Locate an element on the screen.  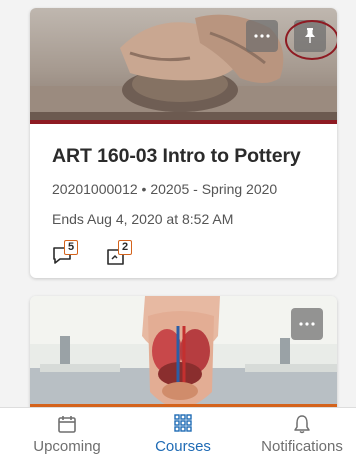
assignments-count-badge: 2 is located at coordinates (125, 247).